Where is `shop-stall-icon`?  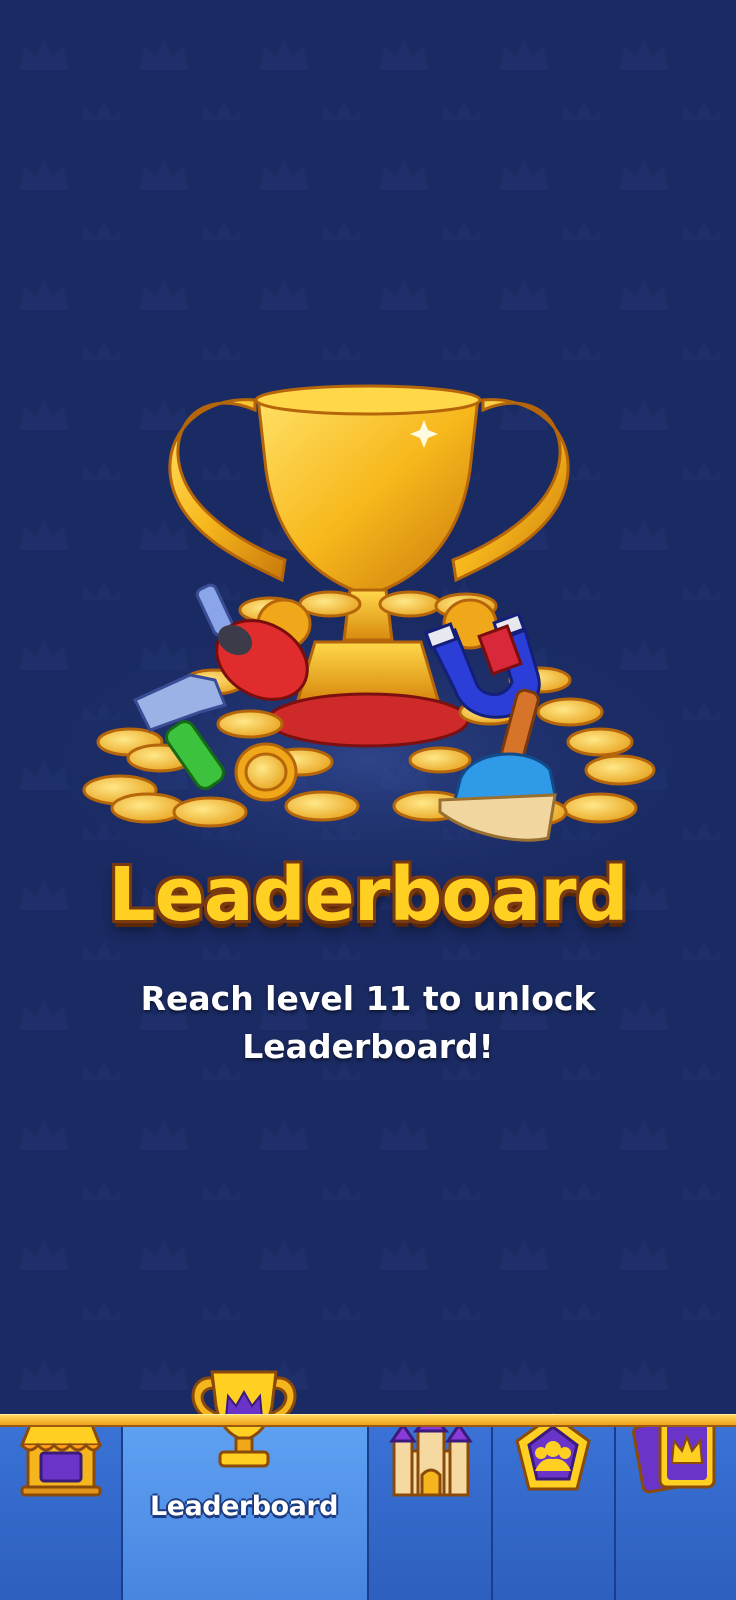 shop-stall-icon is located at coordinates (61, 1460).